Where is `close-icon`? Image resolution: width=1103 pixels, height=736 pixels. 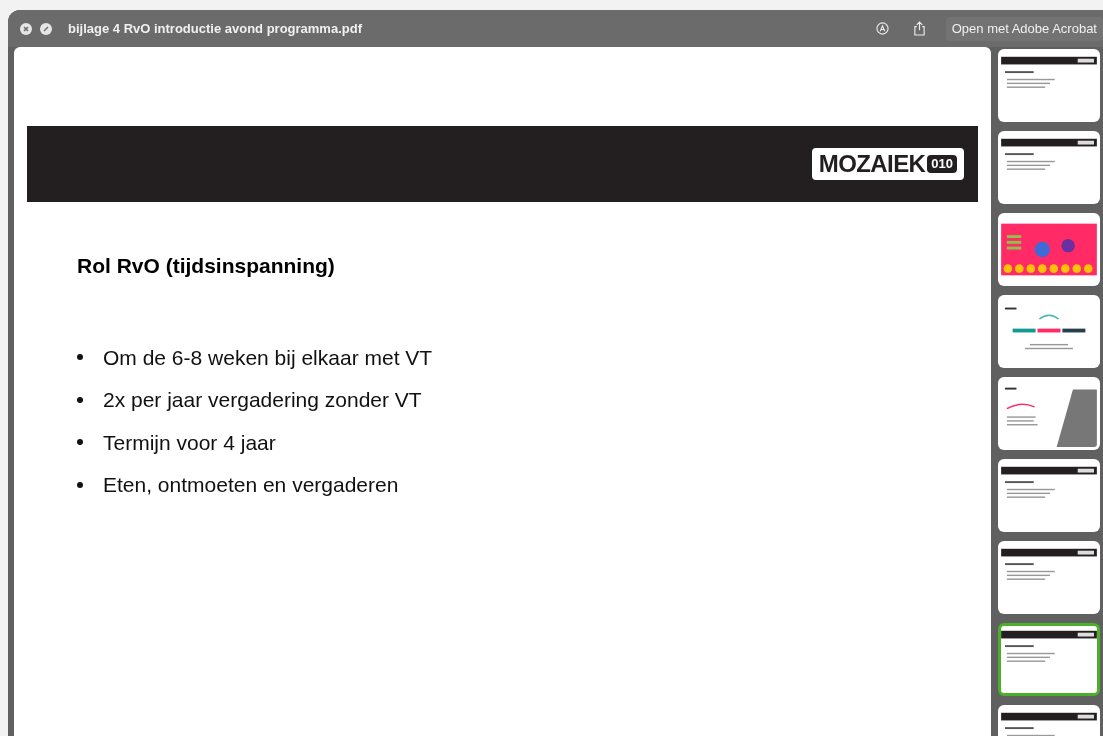
close-icon is located at coordinates (26, 28).